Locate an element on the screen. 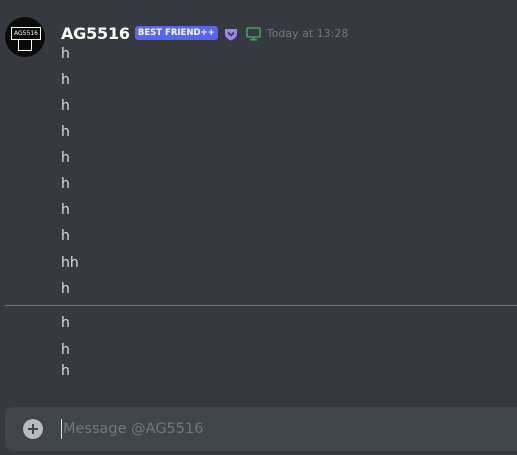 This screenshot has height=455, width=517. avatar-sign-text: AG5516 is located at coordinates (26, 33).